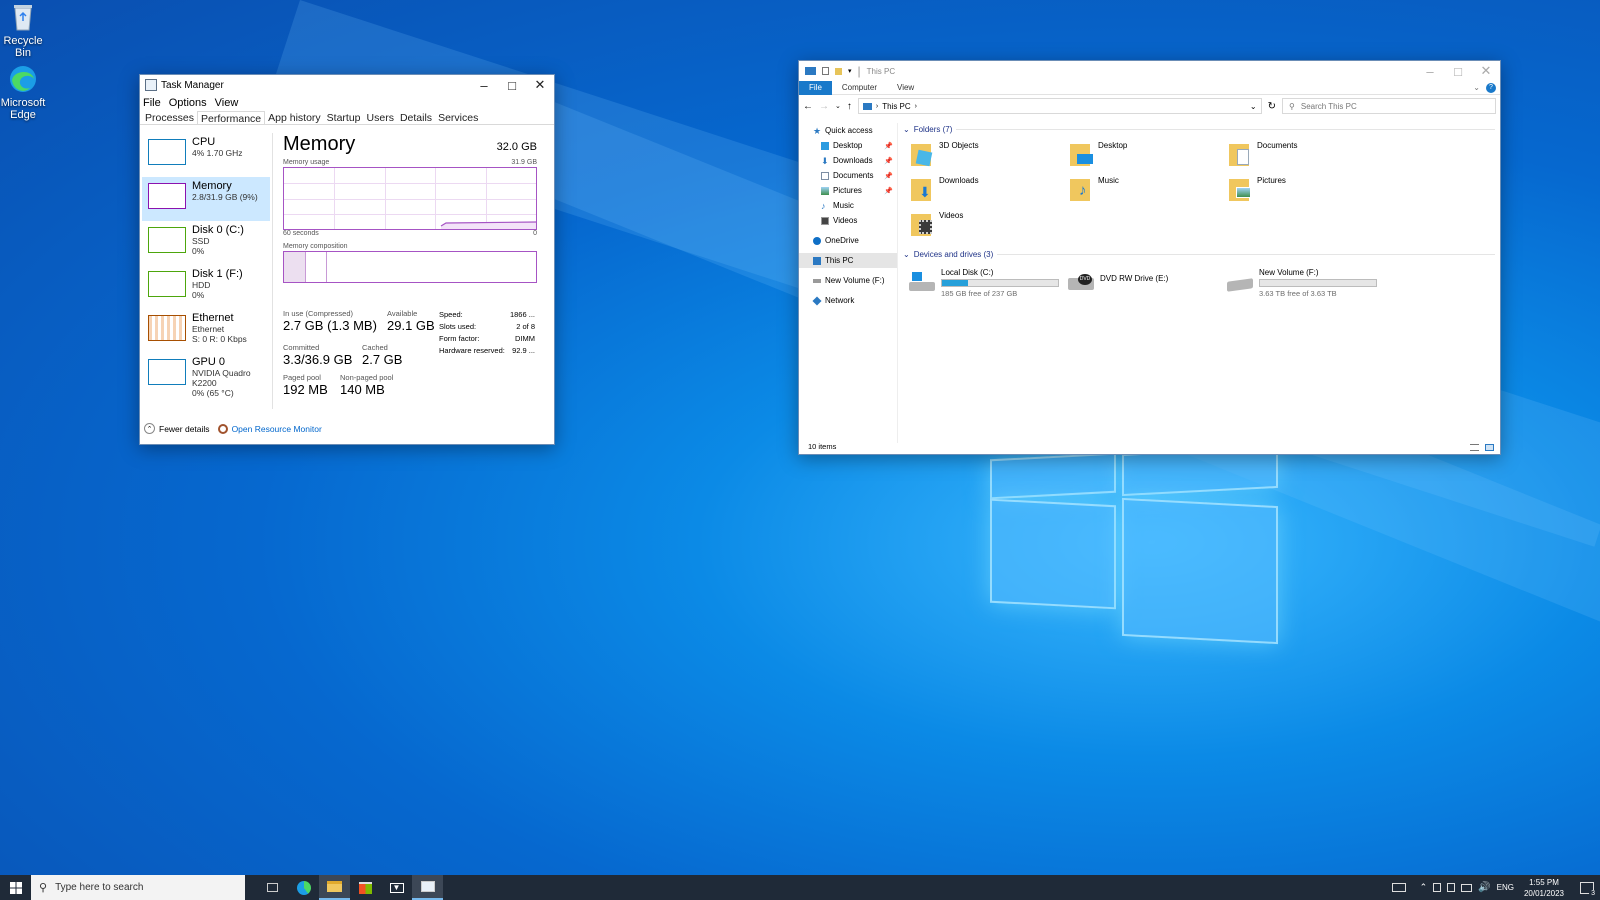  Describe the element at coordinates (848, 220) in the screenshot. I see `nav-item-videos: Videos` at that location.